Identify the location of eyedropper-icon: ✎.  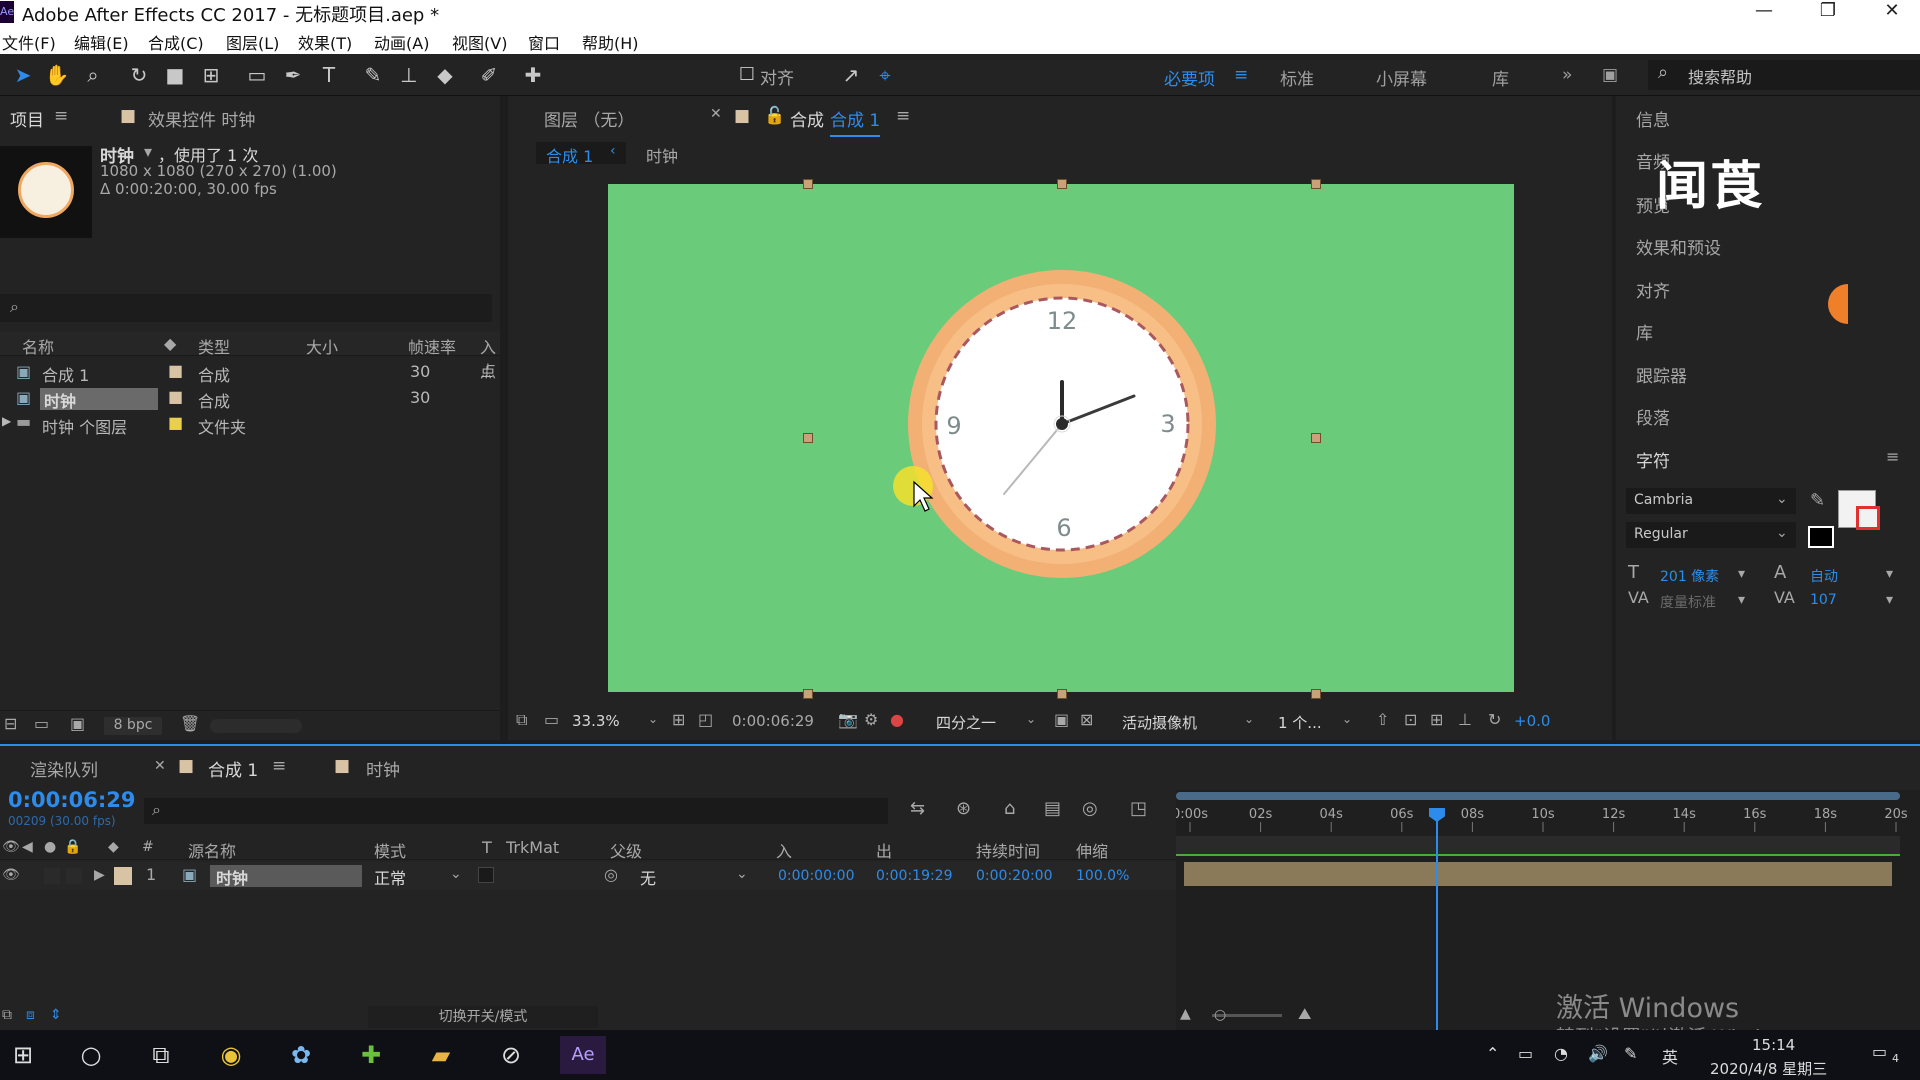
(1817, 500).